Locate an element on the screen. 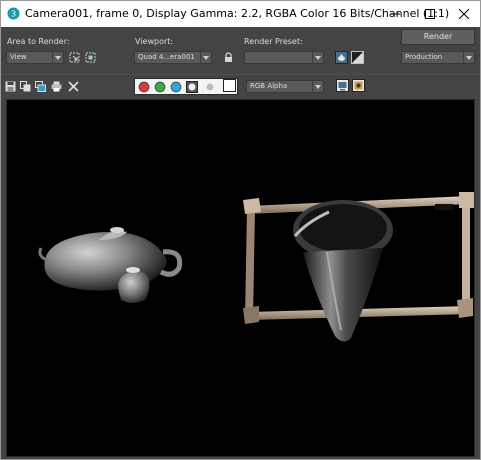 The height and width of the screenshot is (460, 481). copy-image-icon is located at coordinates (25, 86).